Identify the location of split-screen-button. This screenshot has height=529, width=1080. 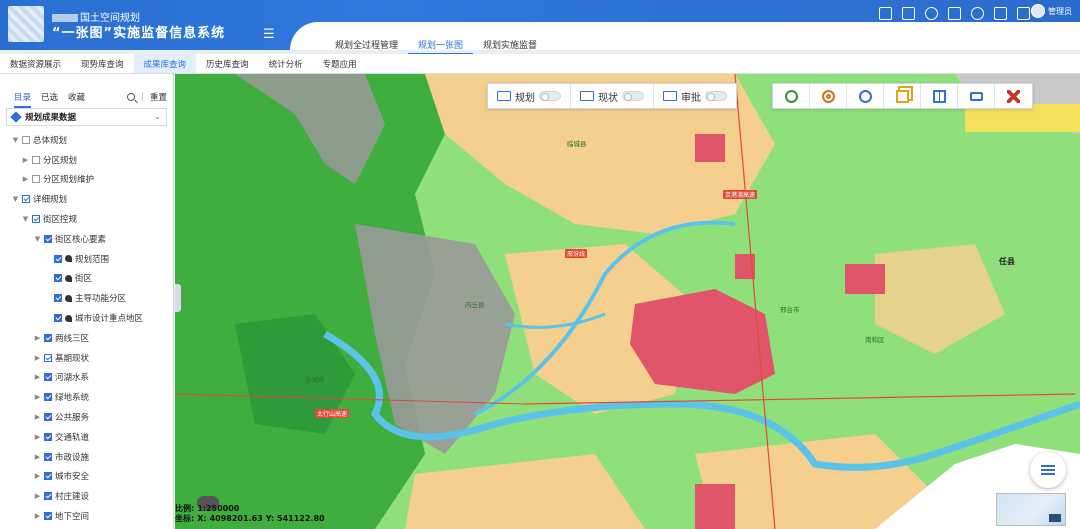
(939, 96).